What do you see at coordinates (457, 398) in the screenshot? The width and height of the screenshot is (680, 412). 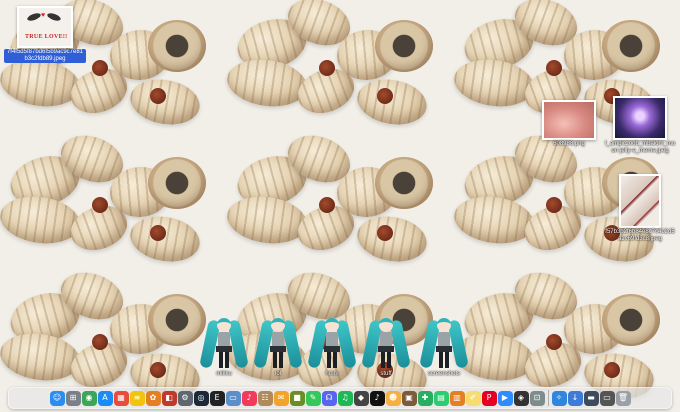 I see `pages-icon: ▥` at bounding box center [457, 398].